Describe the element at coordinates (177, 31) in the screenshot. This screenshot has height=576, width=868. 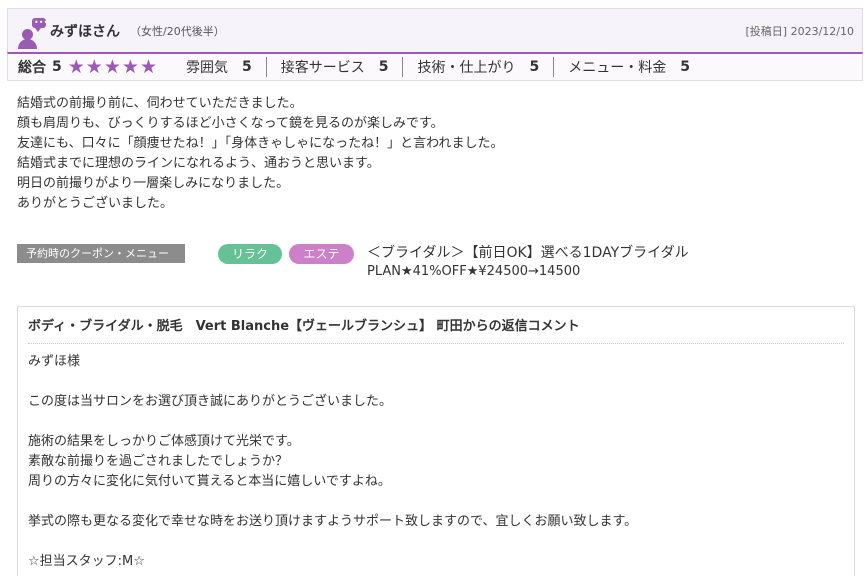
I see `reviewer-meta: （女性/20代後半）` at that location.